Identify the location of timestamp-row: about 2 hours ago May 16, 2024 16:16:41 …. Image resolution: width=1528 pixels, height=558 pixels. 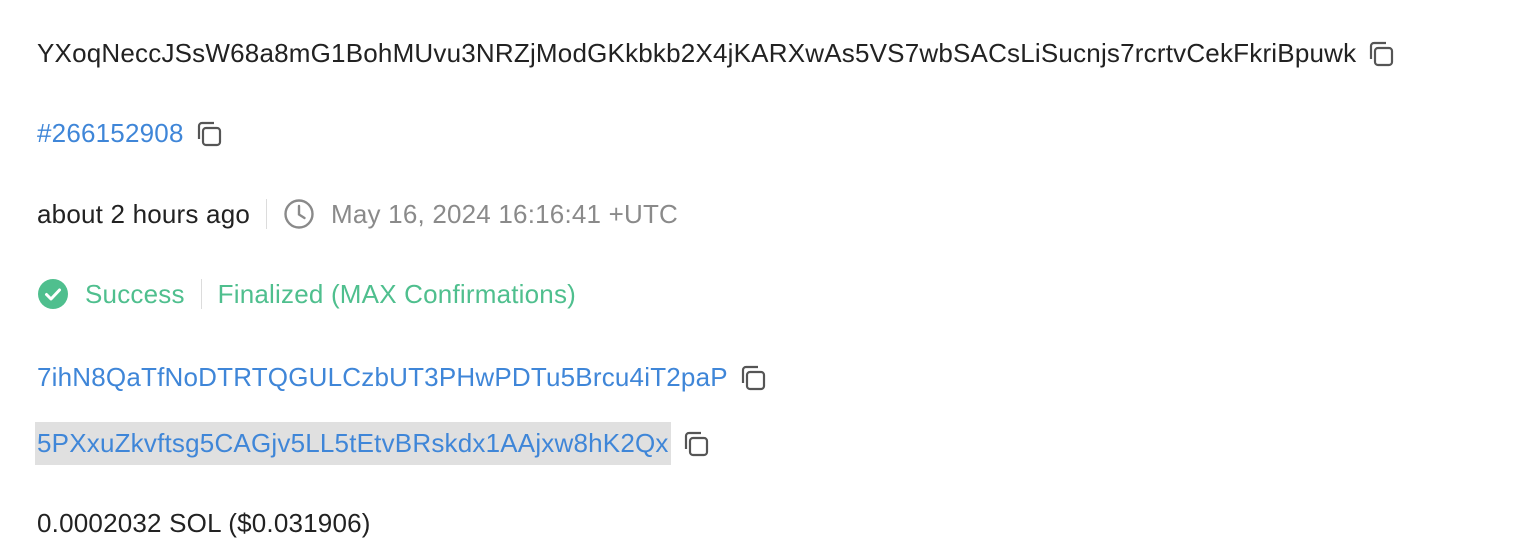
(357, 214).